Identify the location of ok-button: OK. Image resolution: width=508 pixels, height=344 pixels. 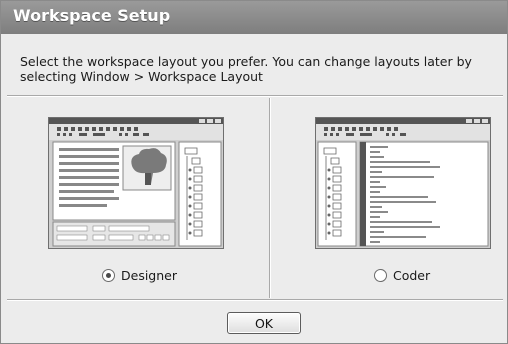
(264, 323).